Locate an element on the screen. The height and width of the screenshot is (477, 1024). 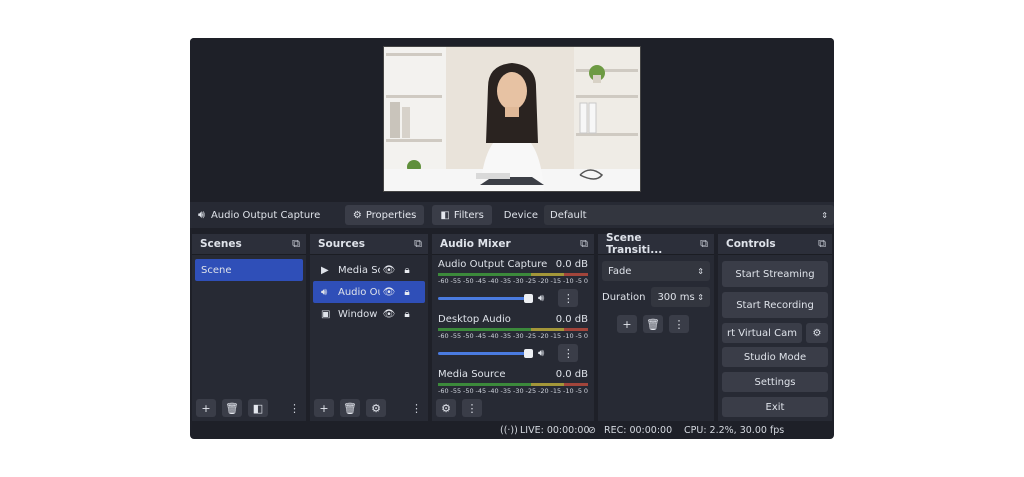
duration-spinbox: 300 ms ⇕ is located at coordinates (680, 297).